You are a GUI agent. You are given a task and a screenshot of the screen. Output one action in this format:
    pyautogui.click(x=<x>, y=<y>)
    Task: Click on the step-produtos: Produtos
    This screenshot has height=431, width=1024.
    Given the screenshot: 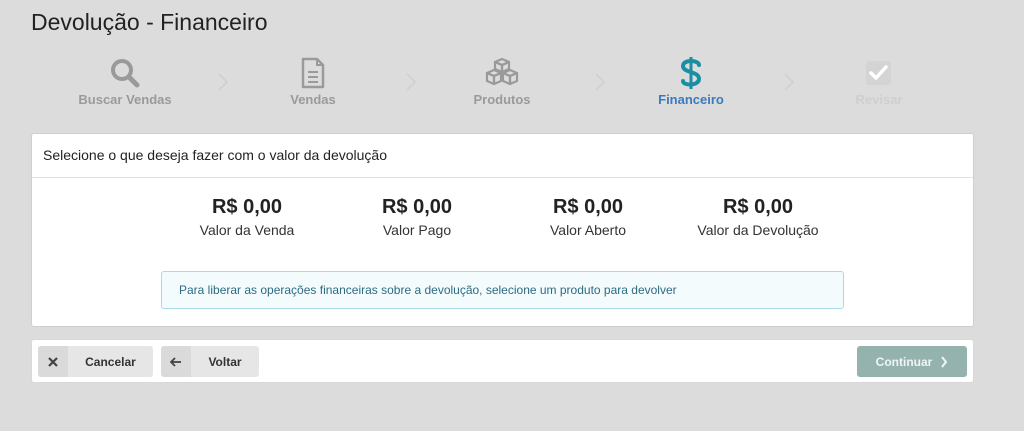 What is the action you would take?
    pyautogui.click(x=502, y=81)
    